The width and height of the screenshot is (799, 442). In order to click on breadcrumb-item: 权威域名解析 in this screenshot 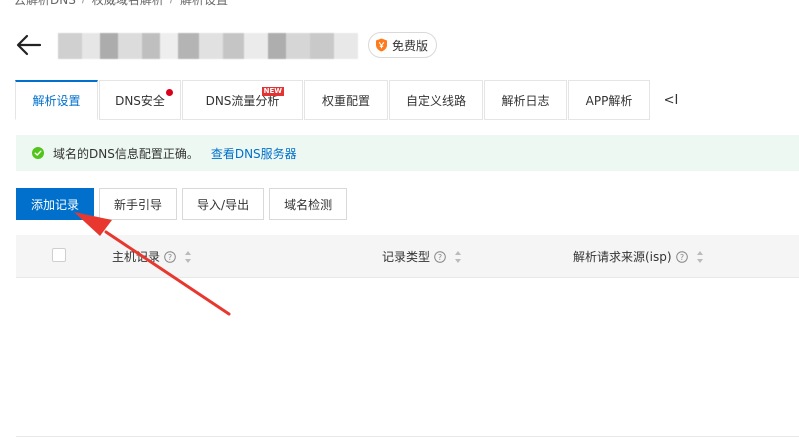, I will do `click(128, 4)`.